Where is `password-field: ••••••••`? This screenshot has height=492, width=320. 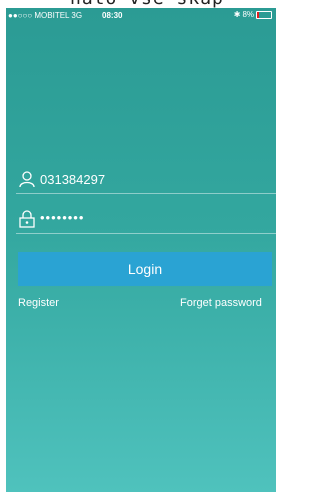
password-field: •••••••• is located at coordinates (146, 220).